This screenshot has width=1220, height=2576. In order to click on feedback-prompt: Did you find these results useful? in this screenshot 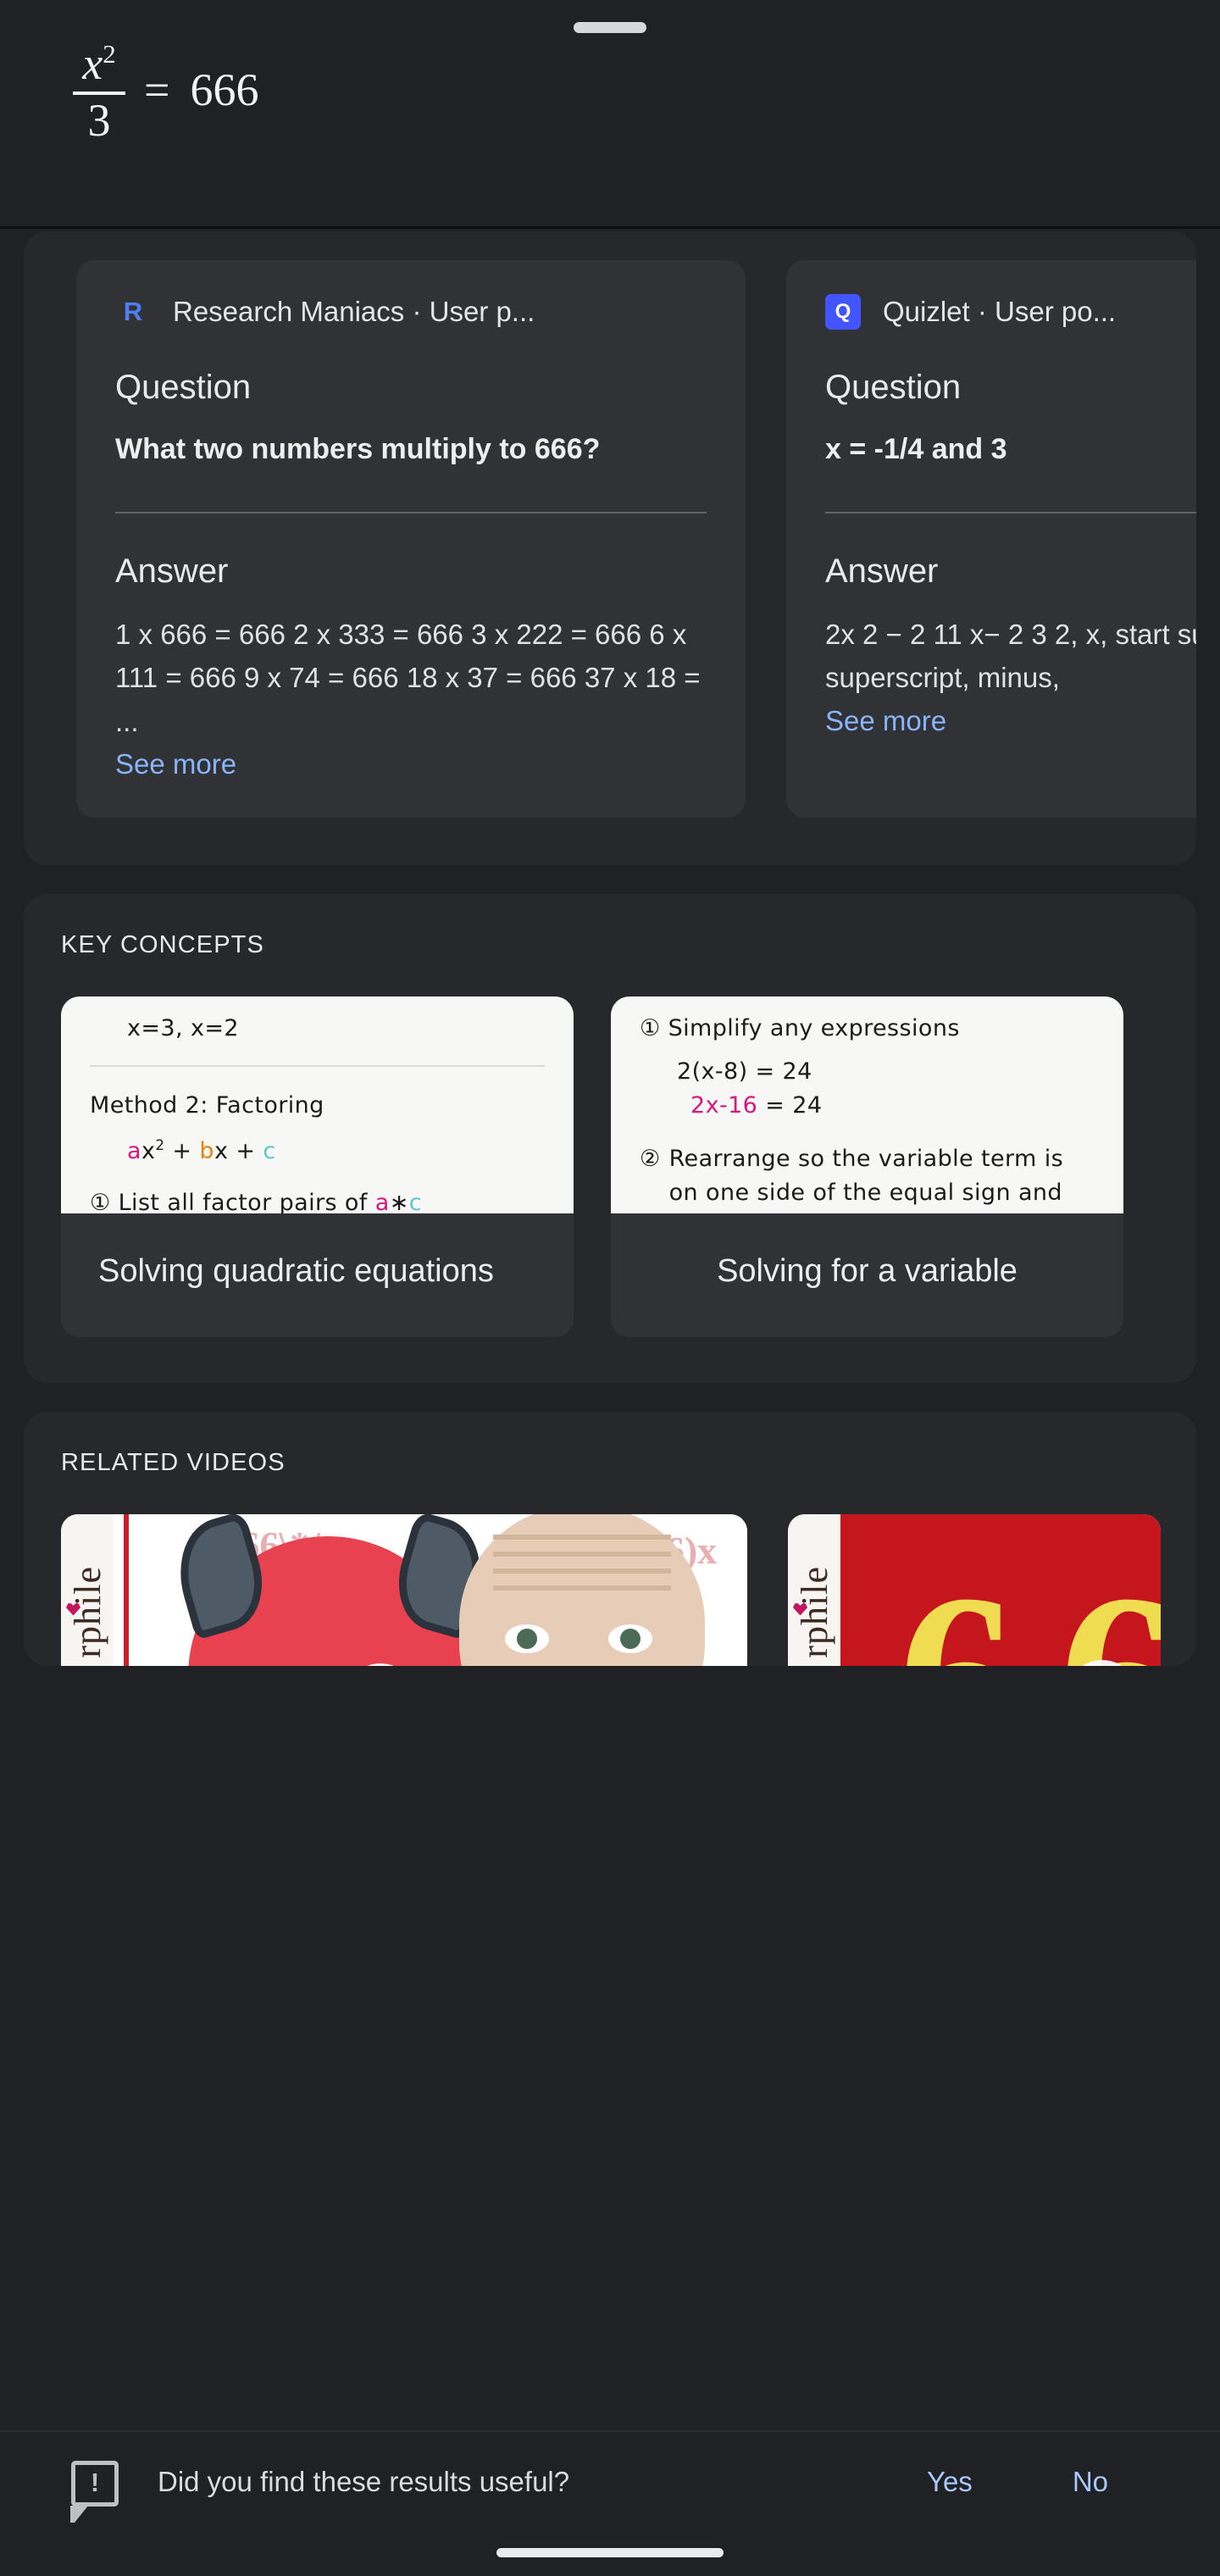, I will do `click(364, 2481)`.